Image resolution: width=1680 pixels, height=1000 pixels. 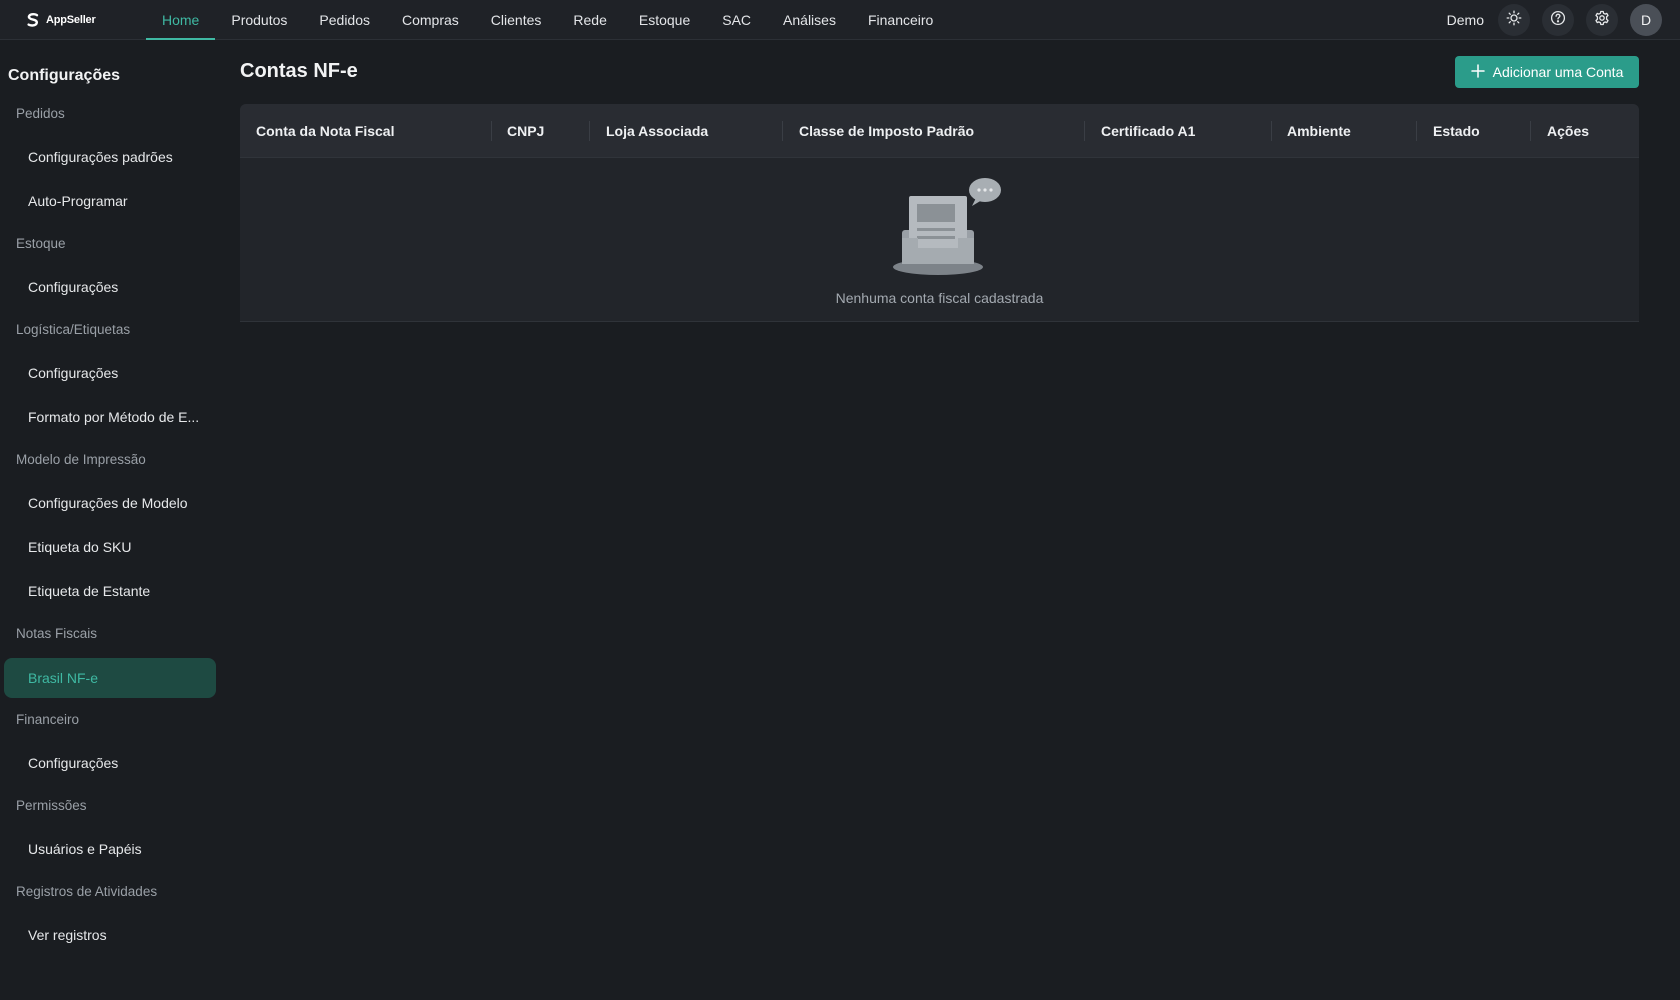 I want to click on sidebar-group-estoque: Estoque, so click(x=41, y=243).